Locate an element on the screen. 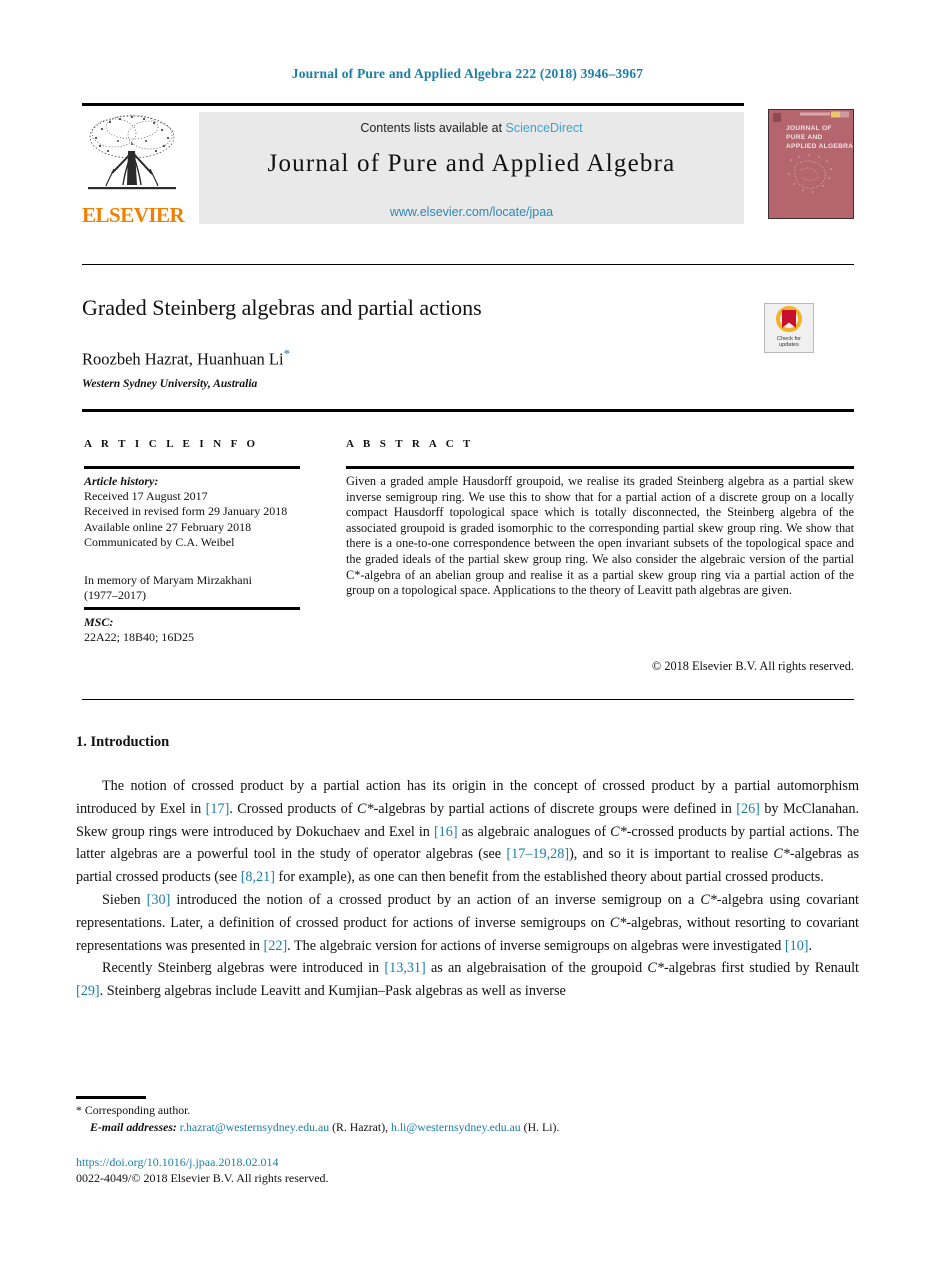 This screenshot has width=935, height=1266. email-owner-li: (H. Li). is located at coordinates (541, 1126).